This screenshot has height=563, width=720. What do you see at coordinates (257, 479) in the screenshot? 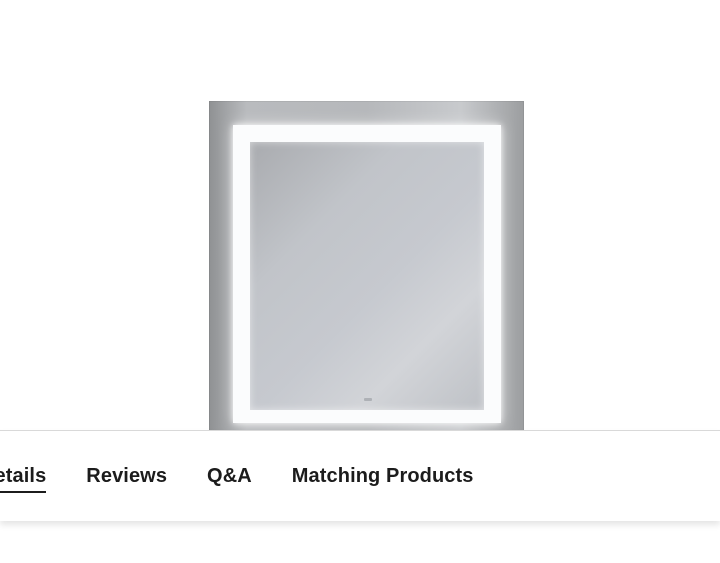
I see `tab-list: Details Reviews Q&A Matching Products` at bounding box center [257, 479].